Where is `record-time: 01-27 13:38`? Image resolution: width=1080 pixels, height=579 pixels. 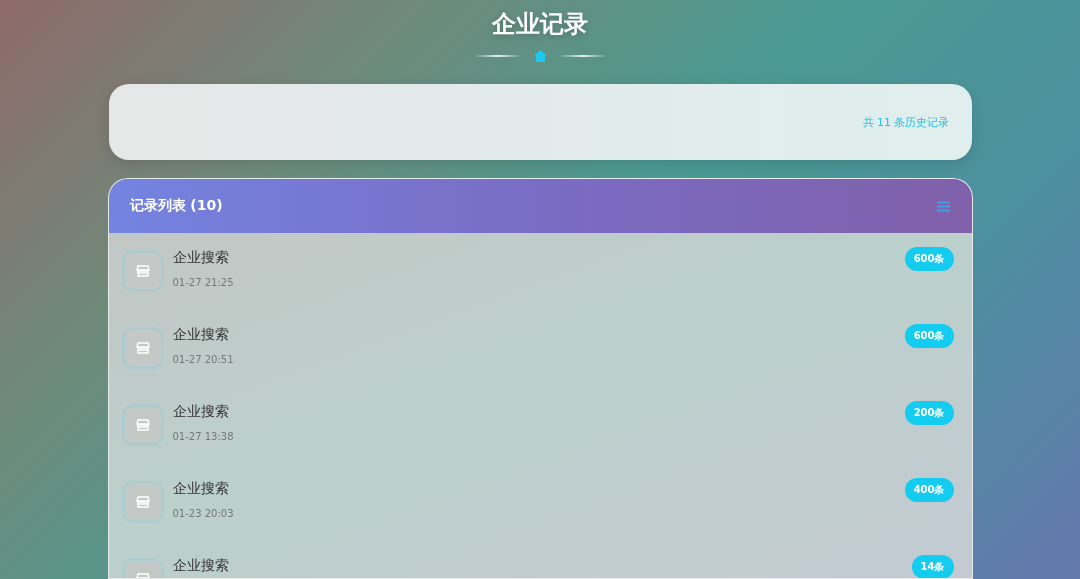 record-time: 01-27 13:38 is located at coordinates (203, 436).